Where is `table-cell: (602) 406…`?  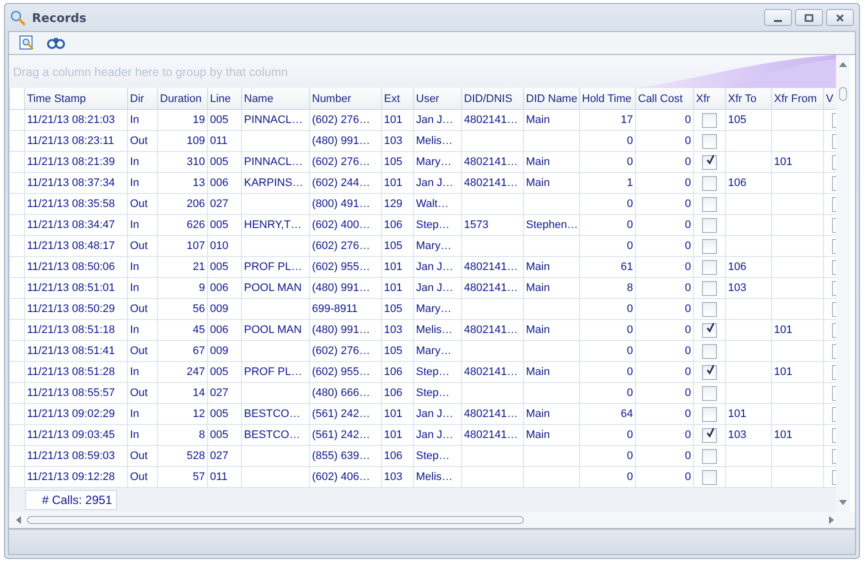
table-cell: (602) 406… is located at coordinates (341, 477).